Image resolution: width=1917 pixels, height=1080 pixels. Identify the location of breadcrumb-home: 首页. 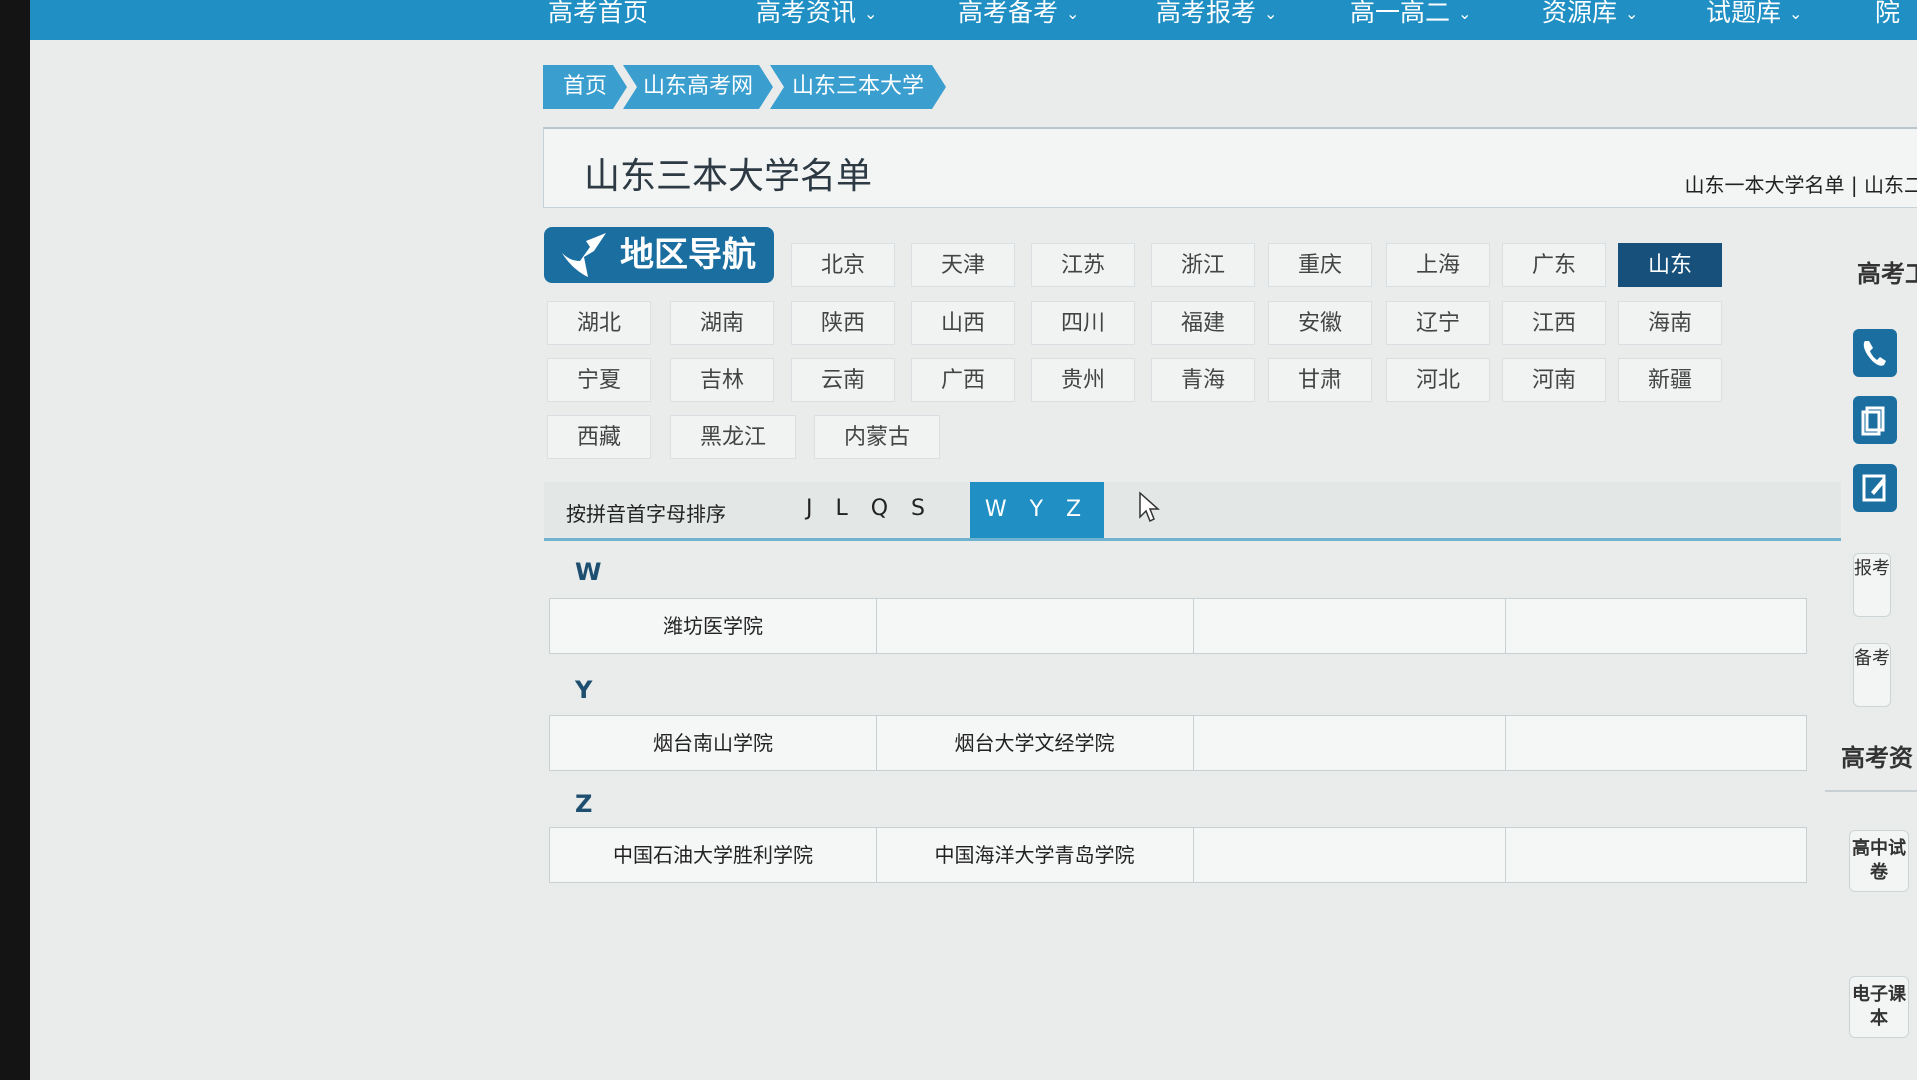
(585, 87).